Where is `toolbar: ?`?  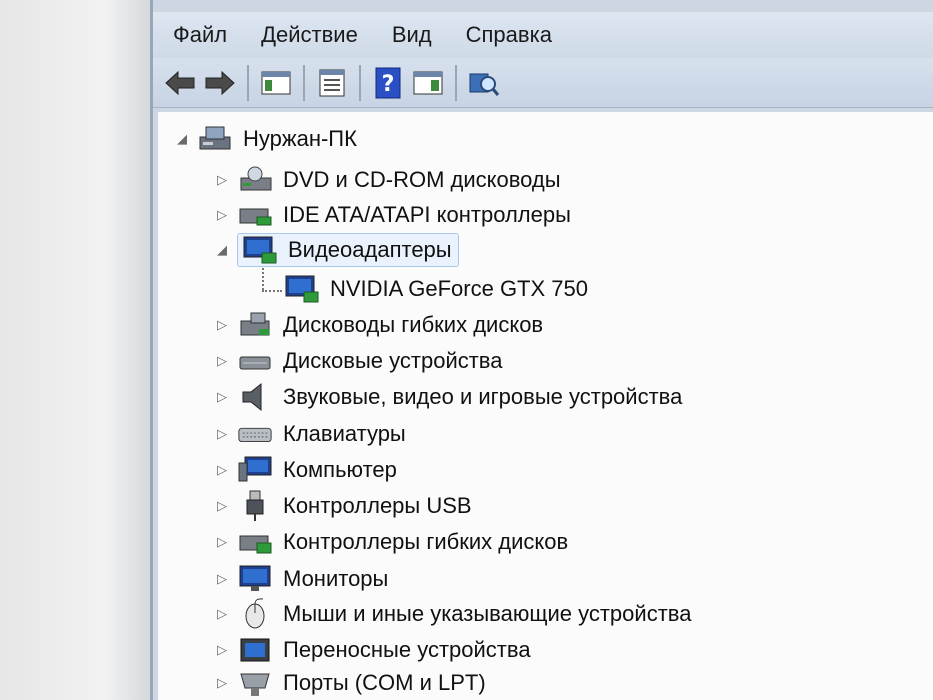 toolbar: ? is located at coordinates (543, 83).